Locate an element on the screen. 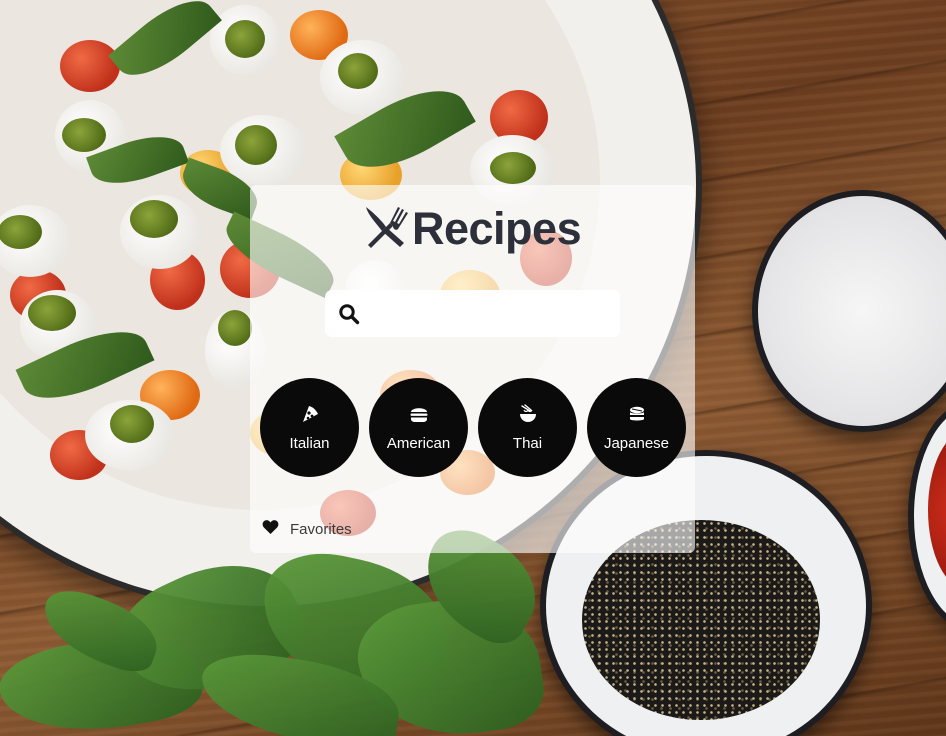 The width and height of the screenshot is (946, 736). category-button-italian: Italian is located at coordinates (309, 427).